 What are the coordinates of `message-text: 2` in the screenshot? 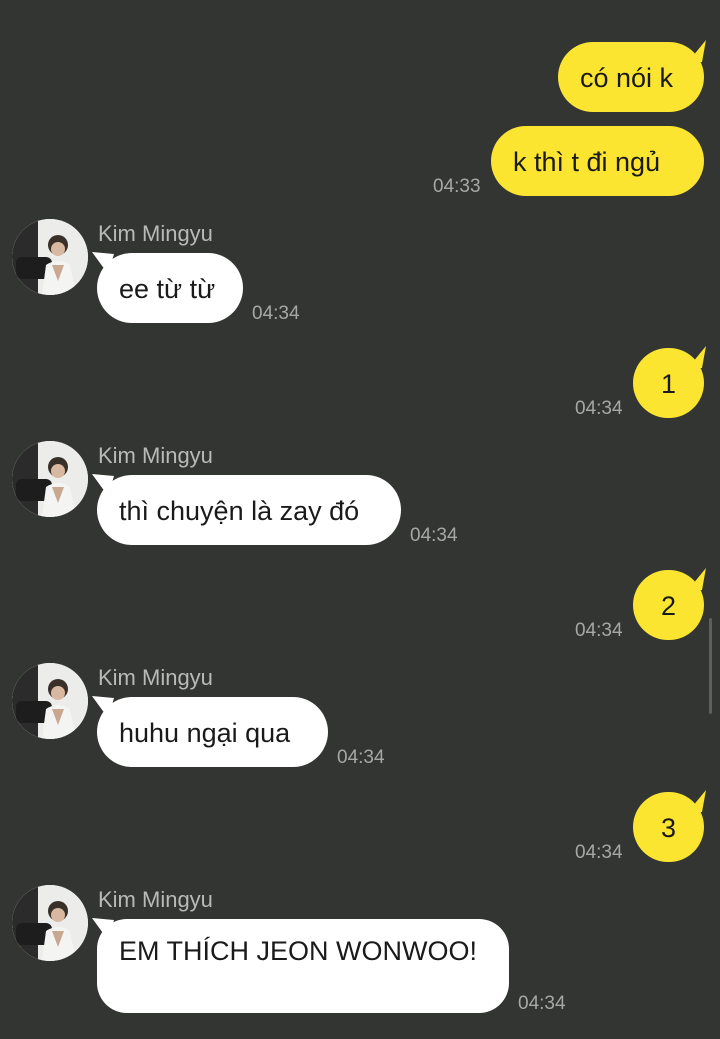 It's located at (668, 606).